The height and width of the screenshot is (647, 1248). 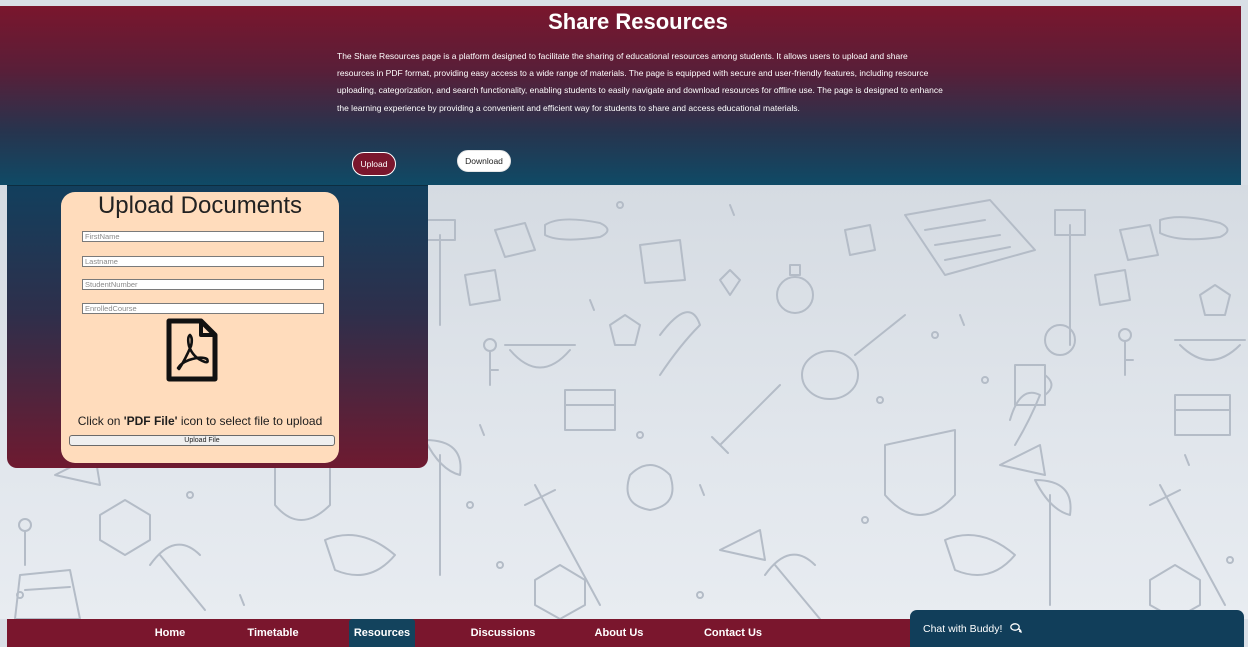 What do you see at coordinates (203, 308) in the screenshot?
I see `enrolled-course-input` at bounding box center [203, 308].